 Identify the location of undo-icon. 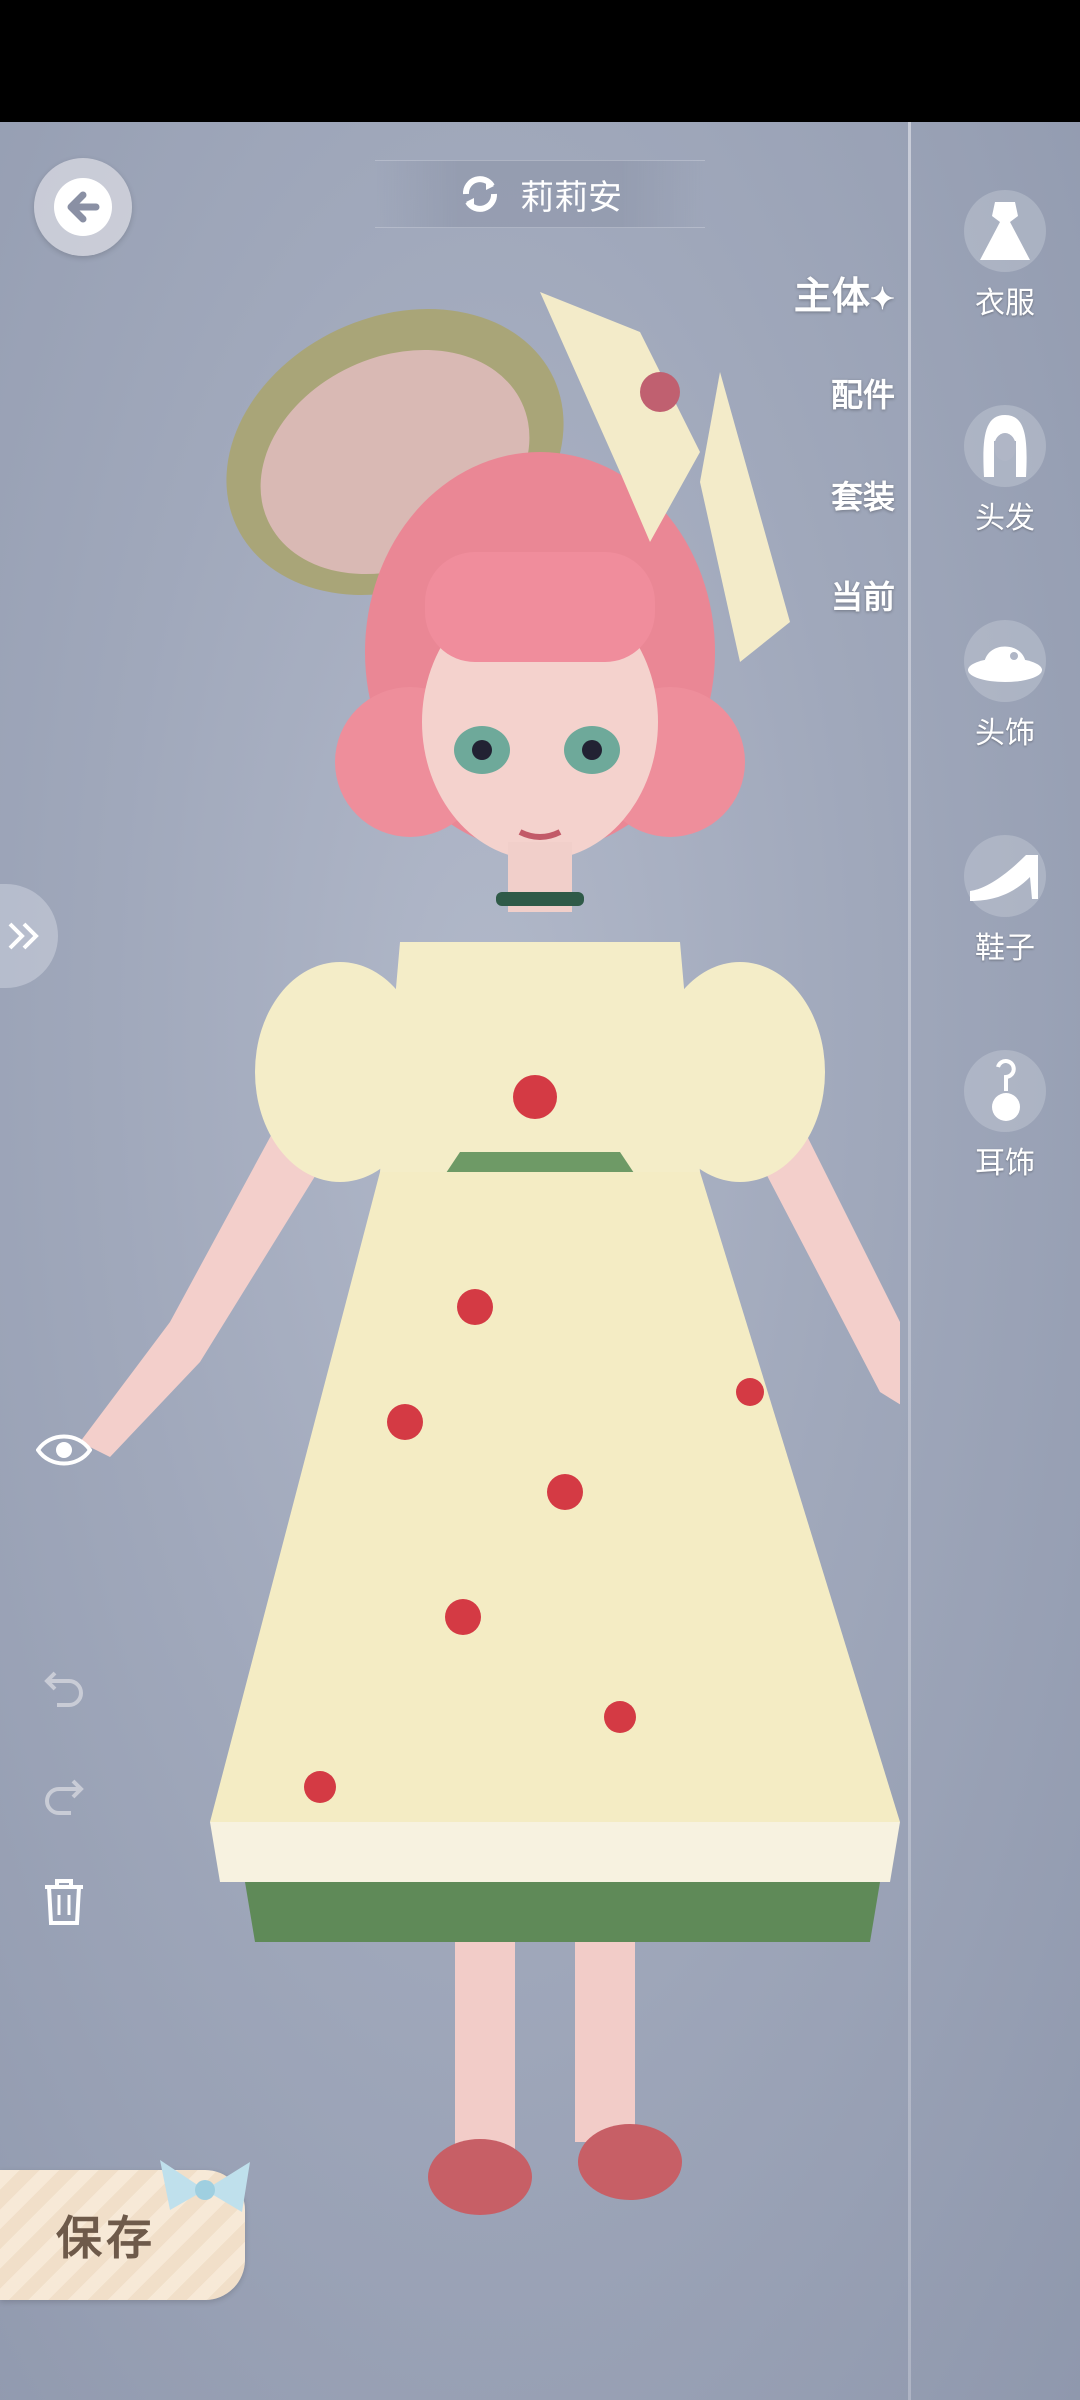
(63, 1689).